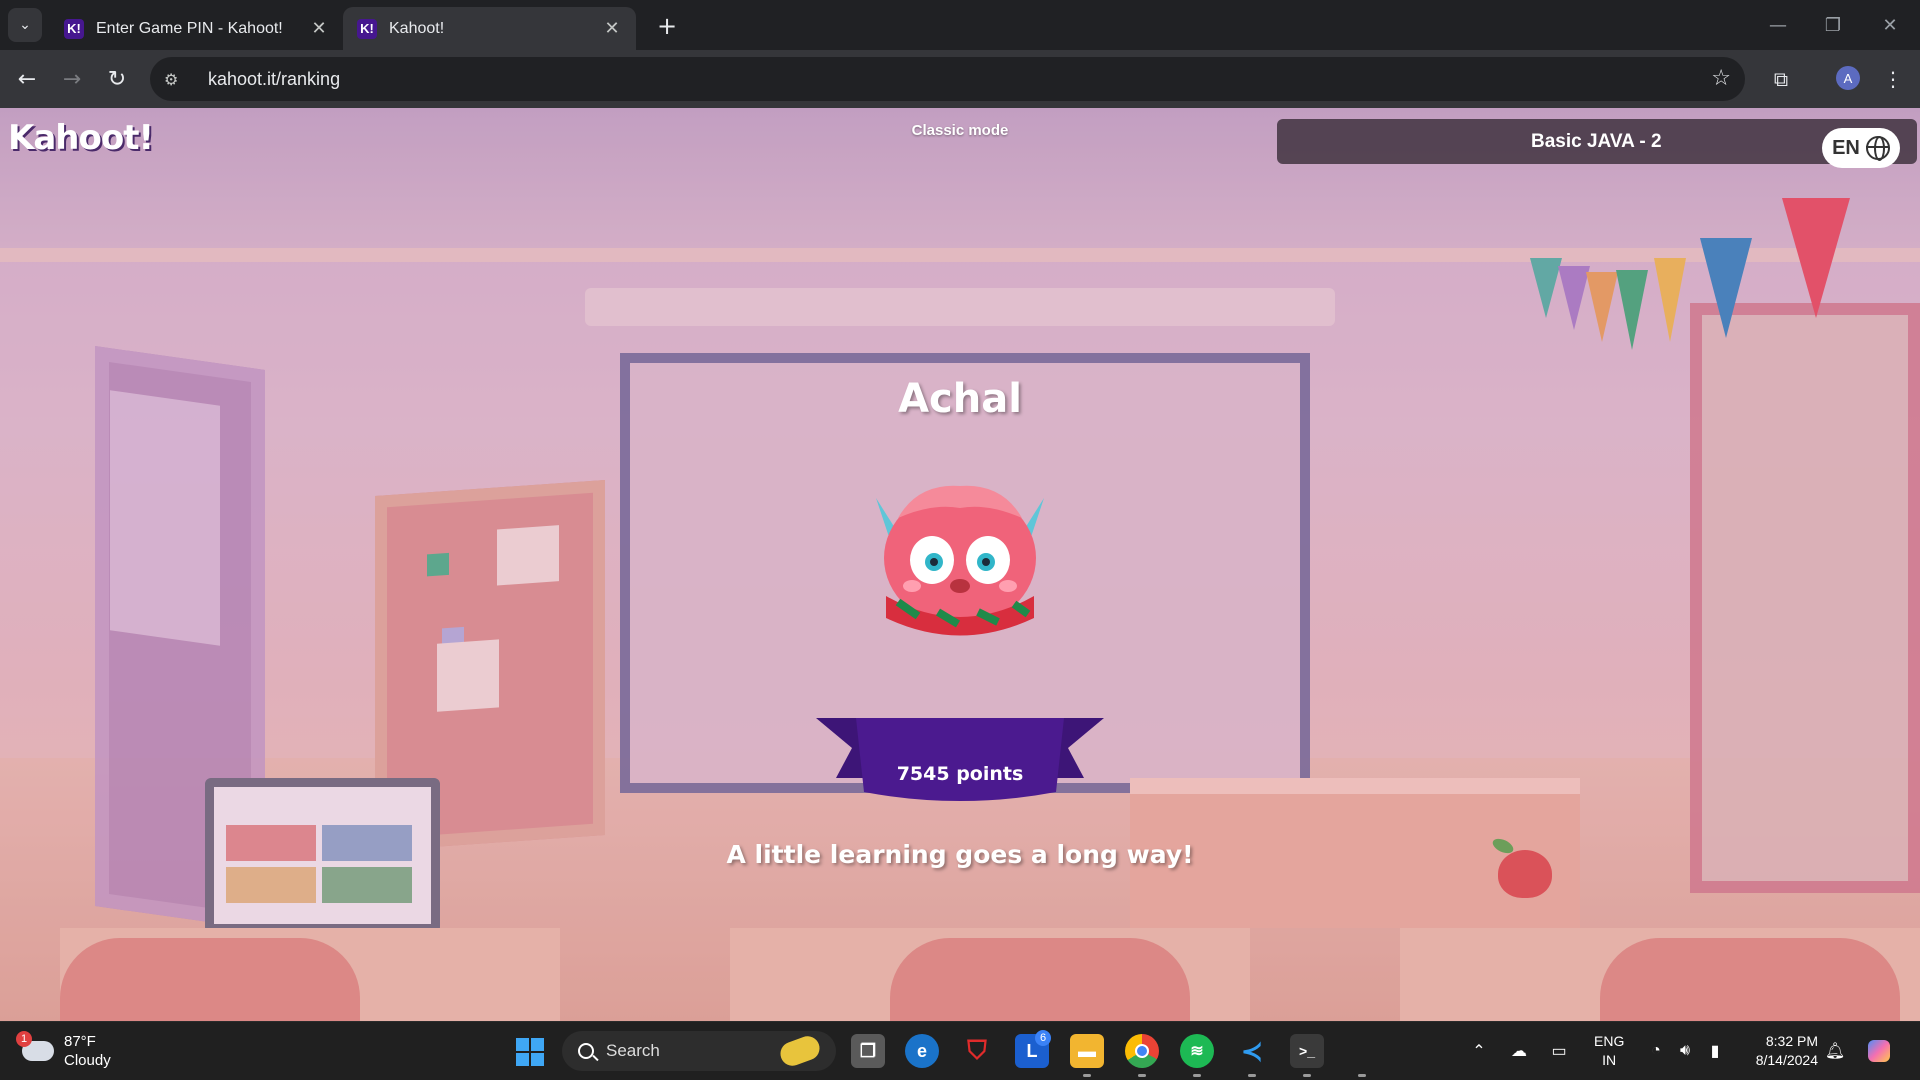  Describe the element at coordinates (868, 1051) in the screenshot. I see `task-view-icon: ❐` at that location.